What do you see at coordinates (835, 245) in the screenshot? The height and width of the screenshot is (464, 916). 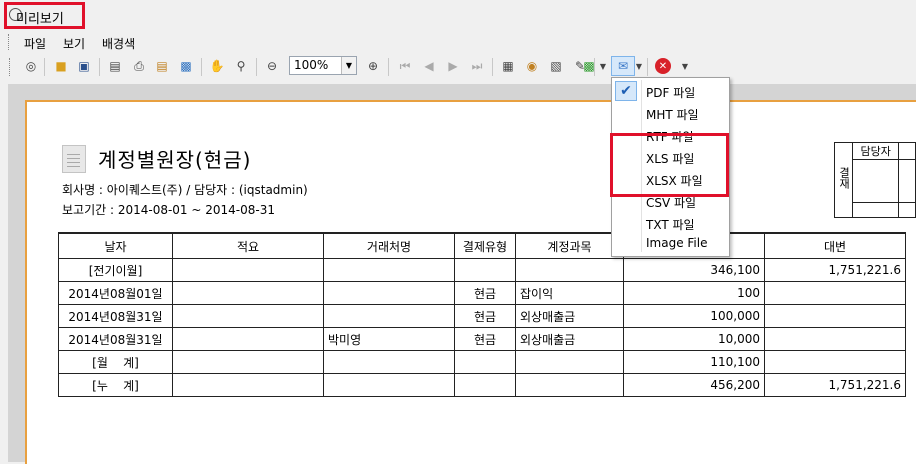 I see `column-header: 대변` at bounding box center [835, 245].